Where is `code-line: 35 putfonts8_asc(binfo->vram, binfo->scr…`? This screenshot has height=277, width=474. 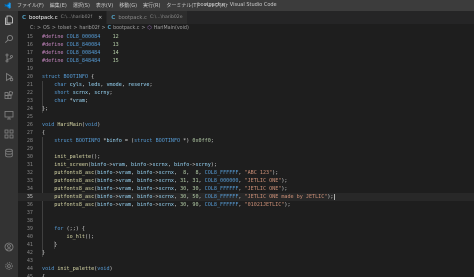 code-line: 35 putfonts8_asc(binfo->vram, binfo->scr… is located at coordinates (246, 197).